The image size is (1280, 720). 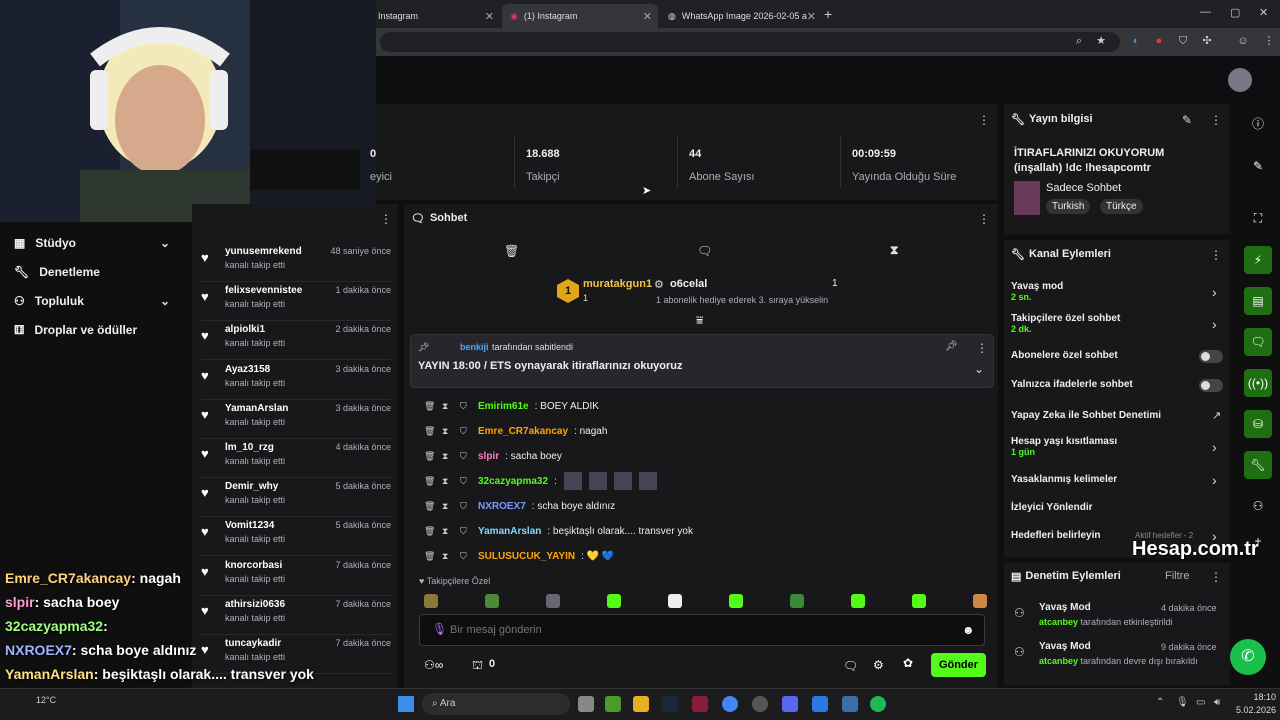 What do you see at coordinates (828, 14) in the screenshot?
I see `new-tab-button: +` at bounding box center [828, 14].